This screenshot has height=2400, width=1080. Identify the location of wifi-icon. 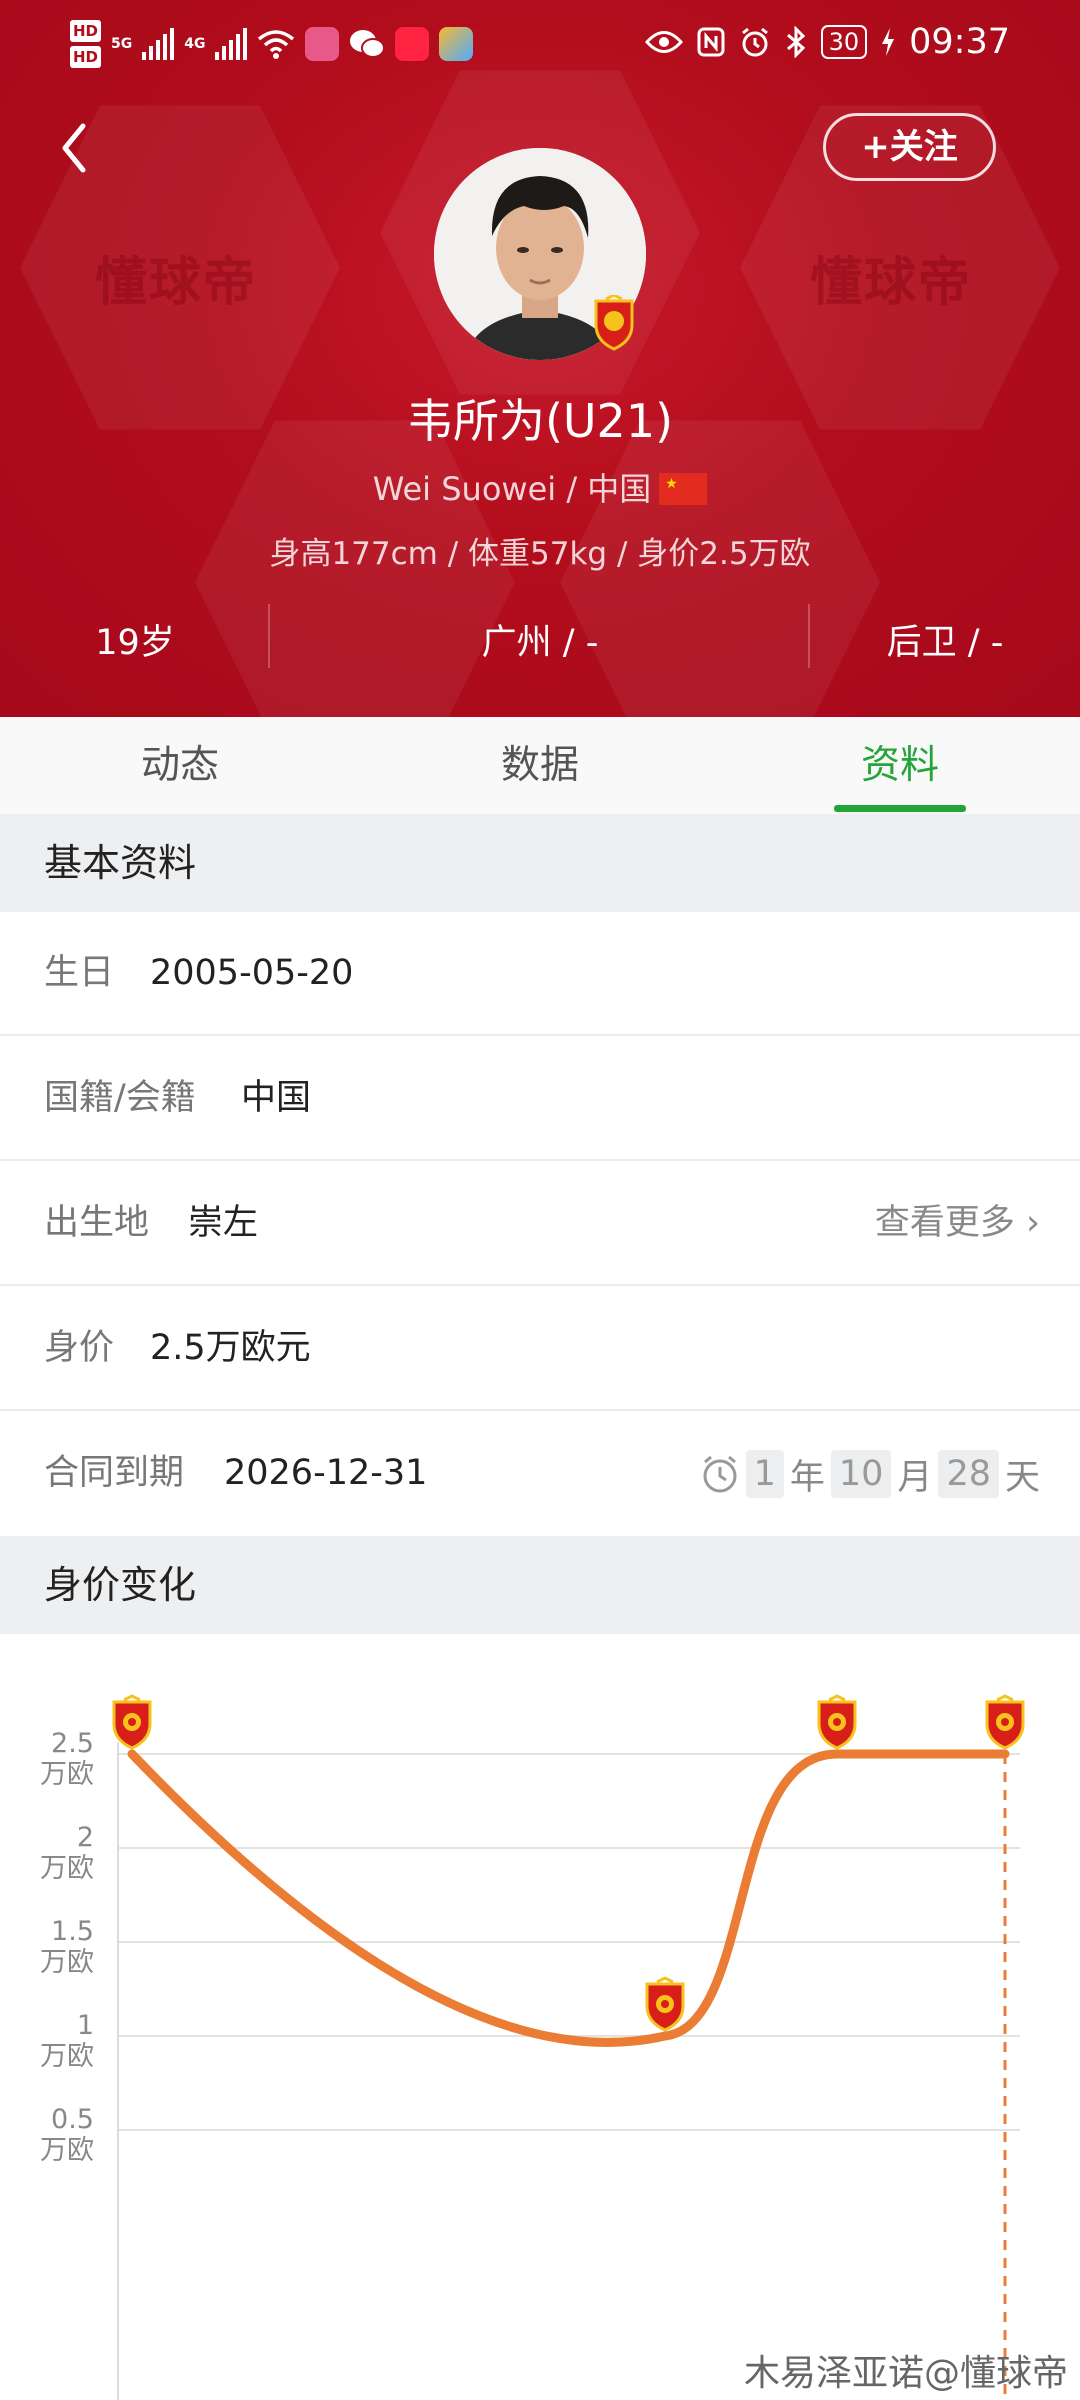
(276, 44).